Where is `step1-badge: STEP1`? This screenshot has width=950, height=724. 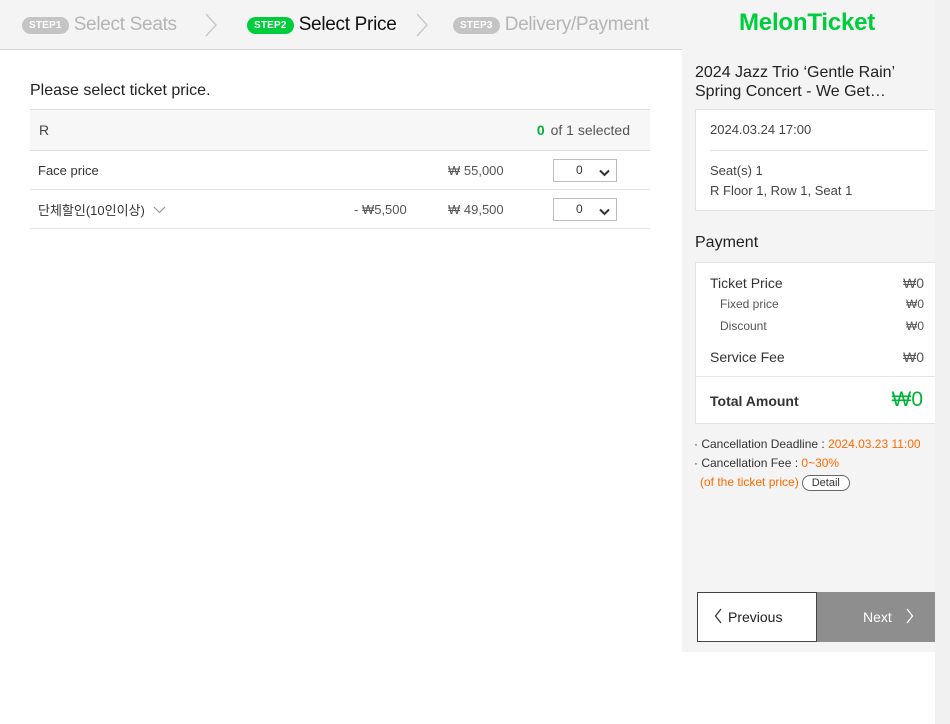 step1-badge: STEP1 is located at coordinates (45, 25).